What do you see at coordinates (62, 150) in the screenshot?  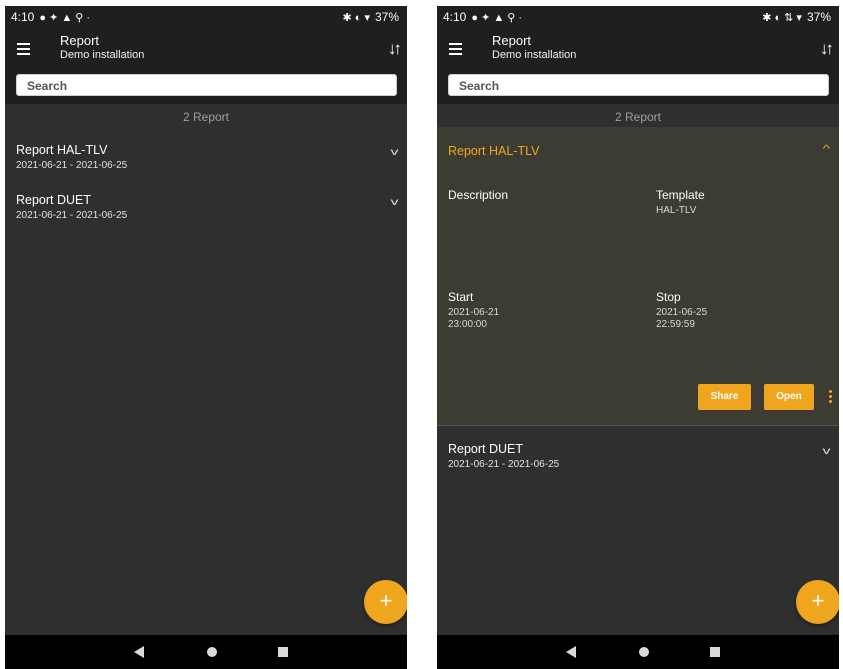 I see `list-item-title: Report HAL-TLV` at bounding box center [62, 150].